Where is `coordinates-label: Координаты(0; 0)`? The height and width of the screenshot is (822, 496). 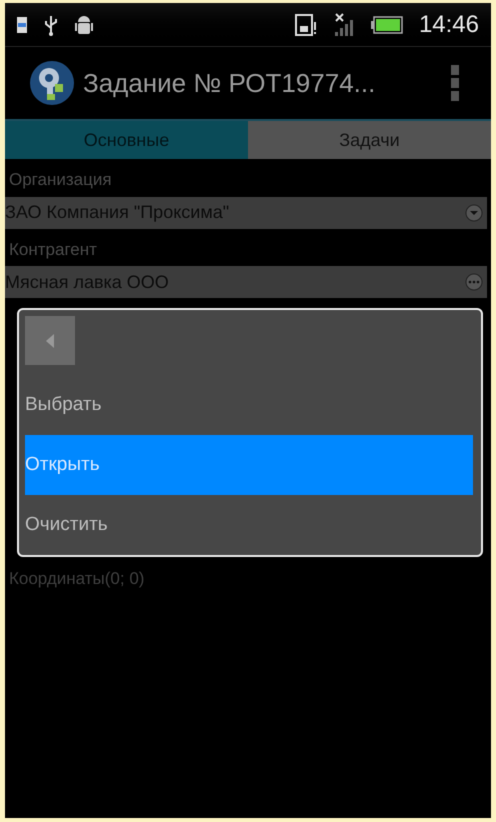
coordinates-label: Координаты(0; 0) is located at coordinates (77, 579).